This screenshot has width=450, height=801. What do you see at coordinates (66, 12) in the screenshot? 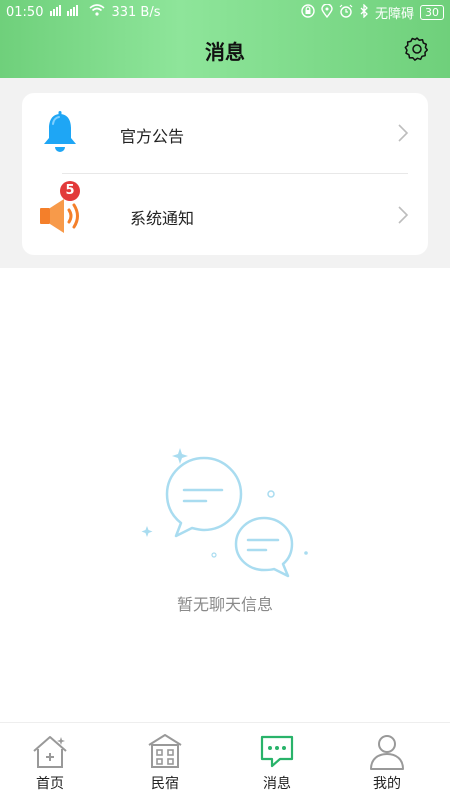
I see `signal-icon` at bounding box center [66, 12].